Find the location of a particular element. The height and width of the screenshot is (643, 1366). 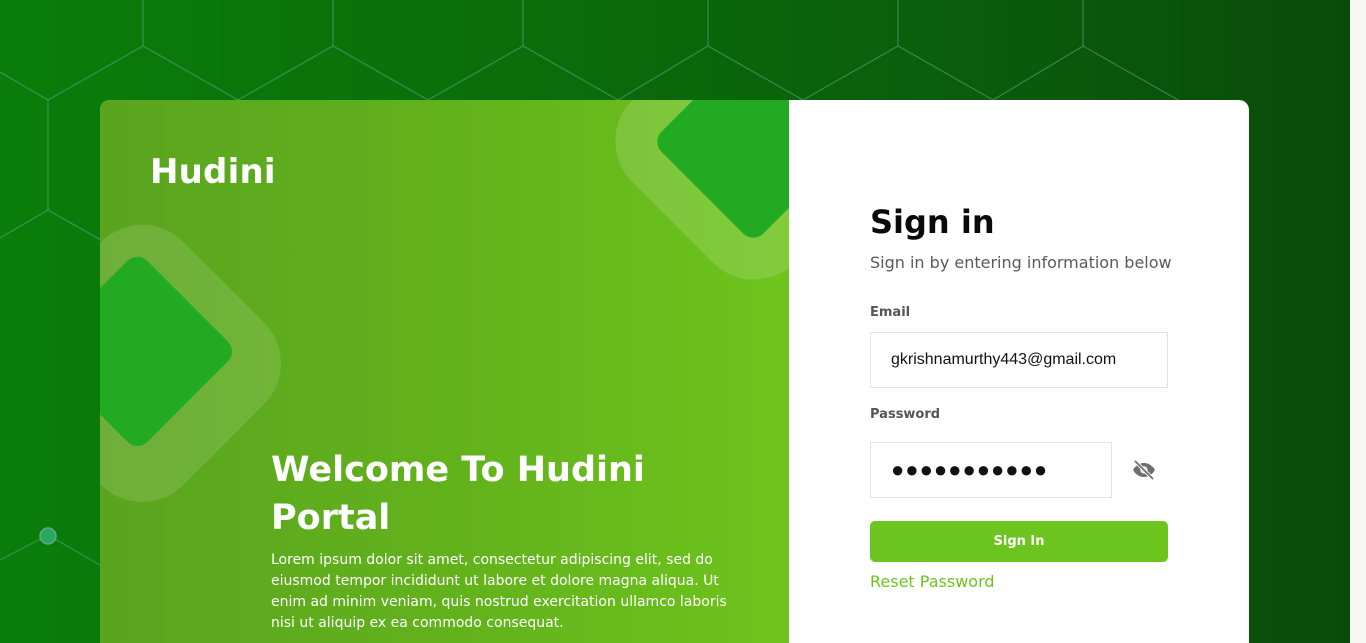

eye-slash-icon is located at coordinates (1144, 470).